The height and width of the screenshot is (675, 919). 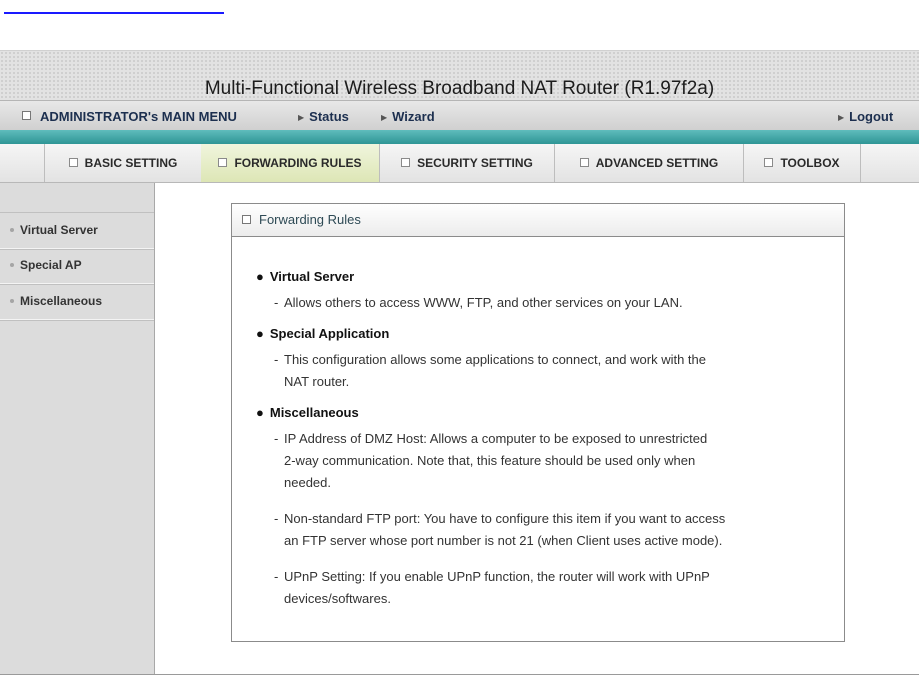 What do you see at coordinates (59, 230) in the screenshot?
I see `sidebar-item-label: Virtual Server` at bounding box center [59, 230].